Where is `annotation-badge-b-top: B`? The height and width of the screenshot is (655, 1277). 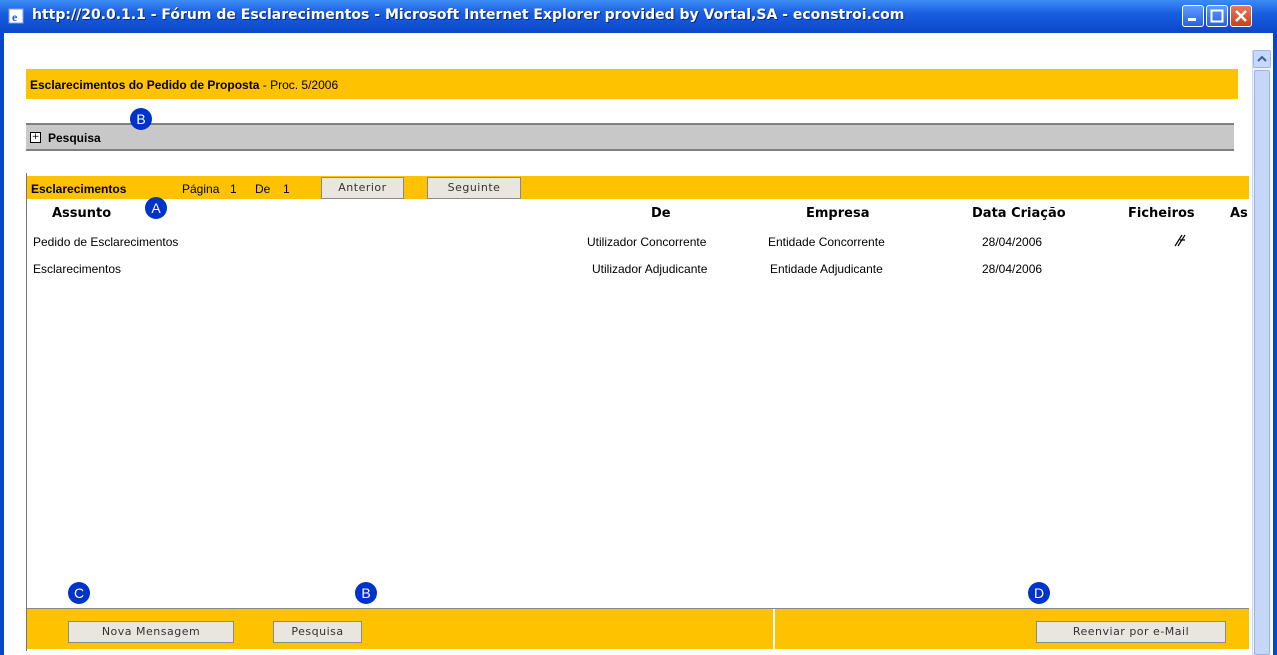
annotation-badge-b-top: B is located at coordinates (141, 119).